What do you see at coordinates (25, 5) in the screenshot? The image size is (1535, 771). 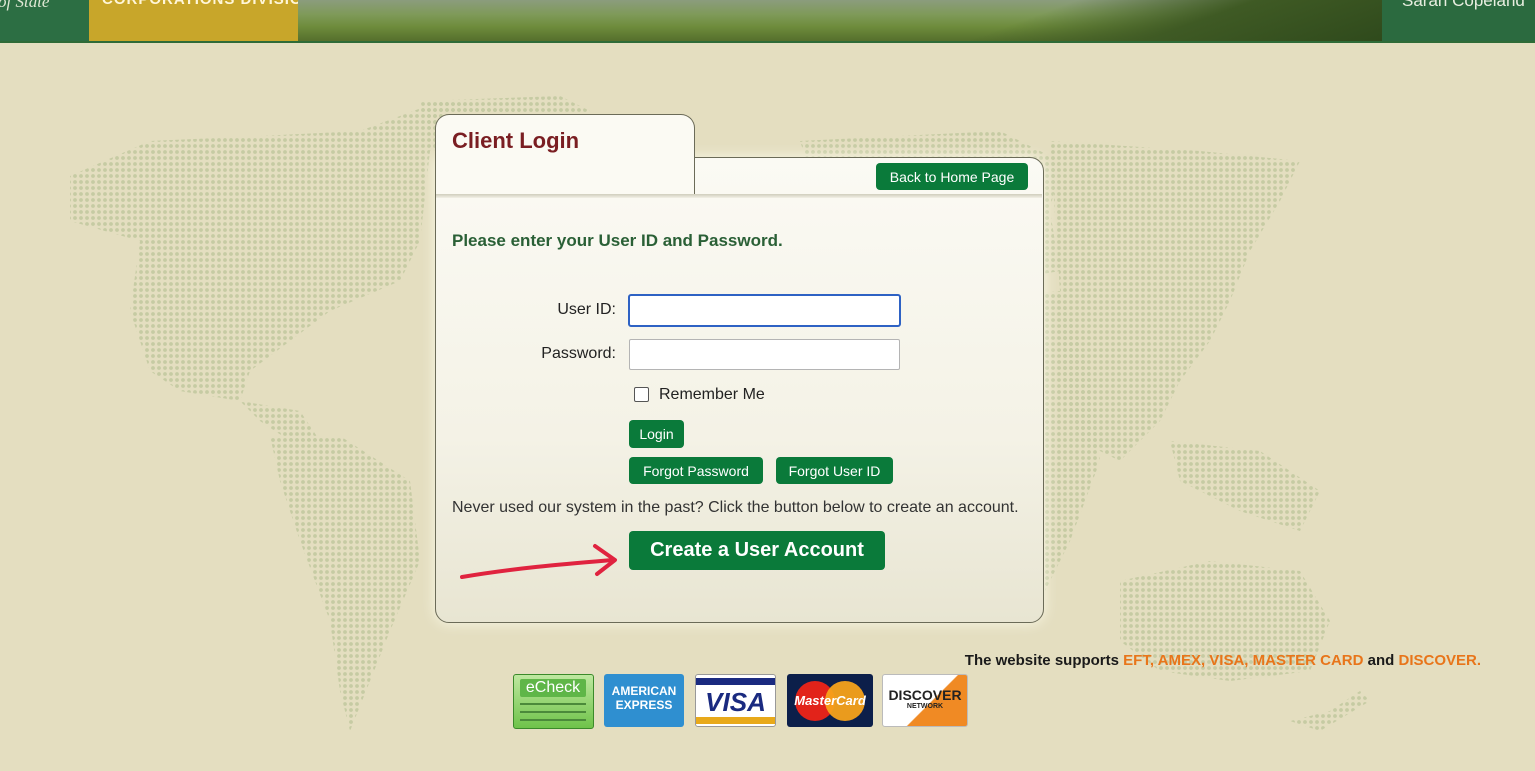 I see `header-left-text: of State` at bounding box center [25, 5].